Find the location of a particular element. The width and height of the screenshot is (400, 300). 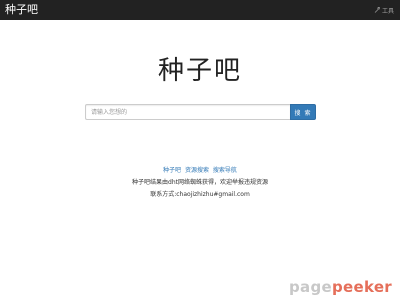

footer-links: 种子吧 资源搜索 搜索导航 is located at coordinates (200, 170).